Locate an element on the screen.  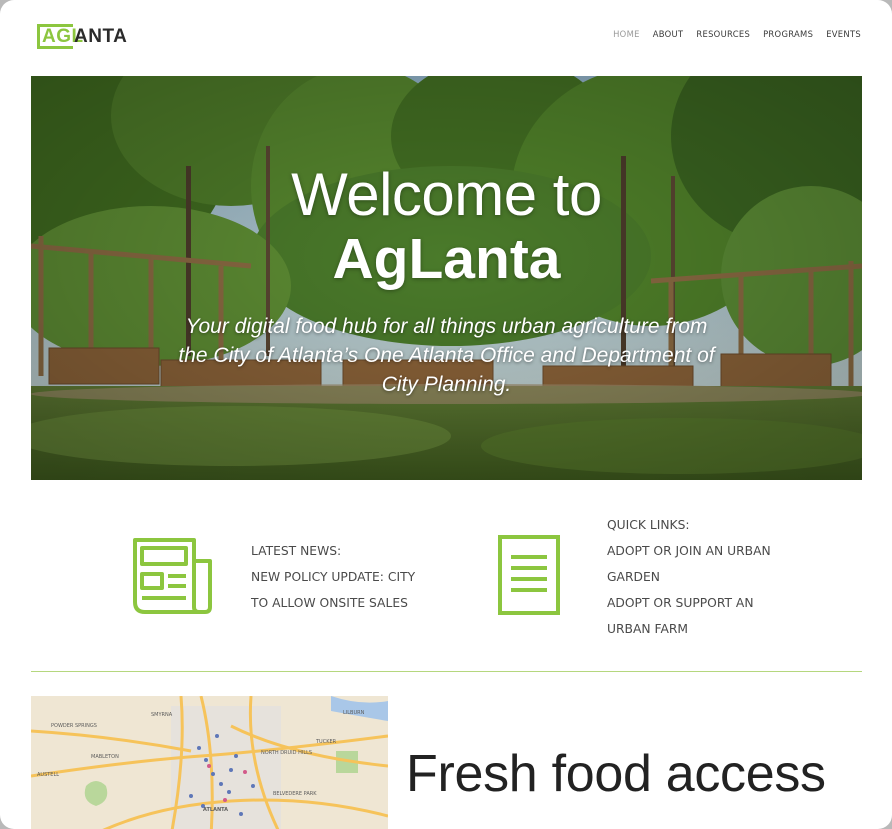
nav-events: EVENTS is located at coordinates (843, 34).